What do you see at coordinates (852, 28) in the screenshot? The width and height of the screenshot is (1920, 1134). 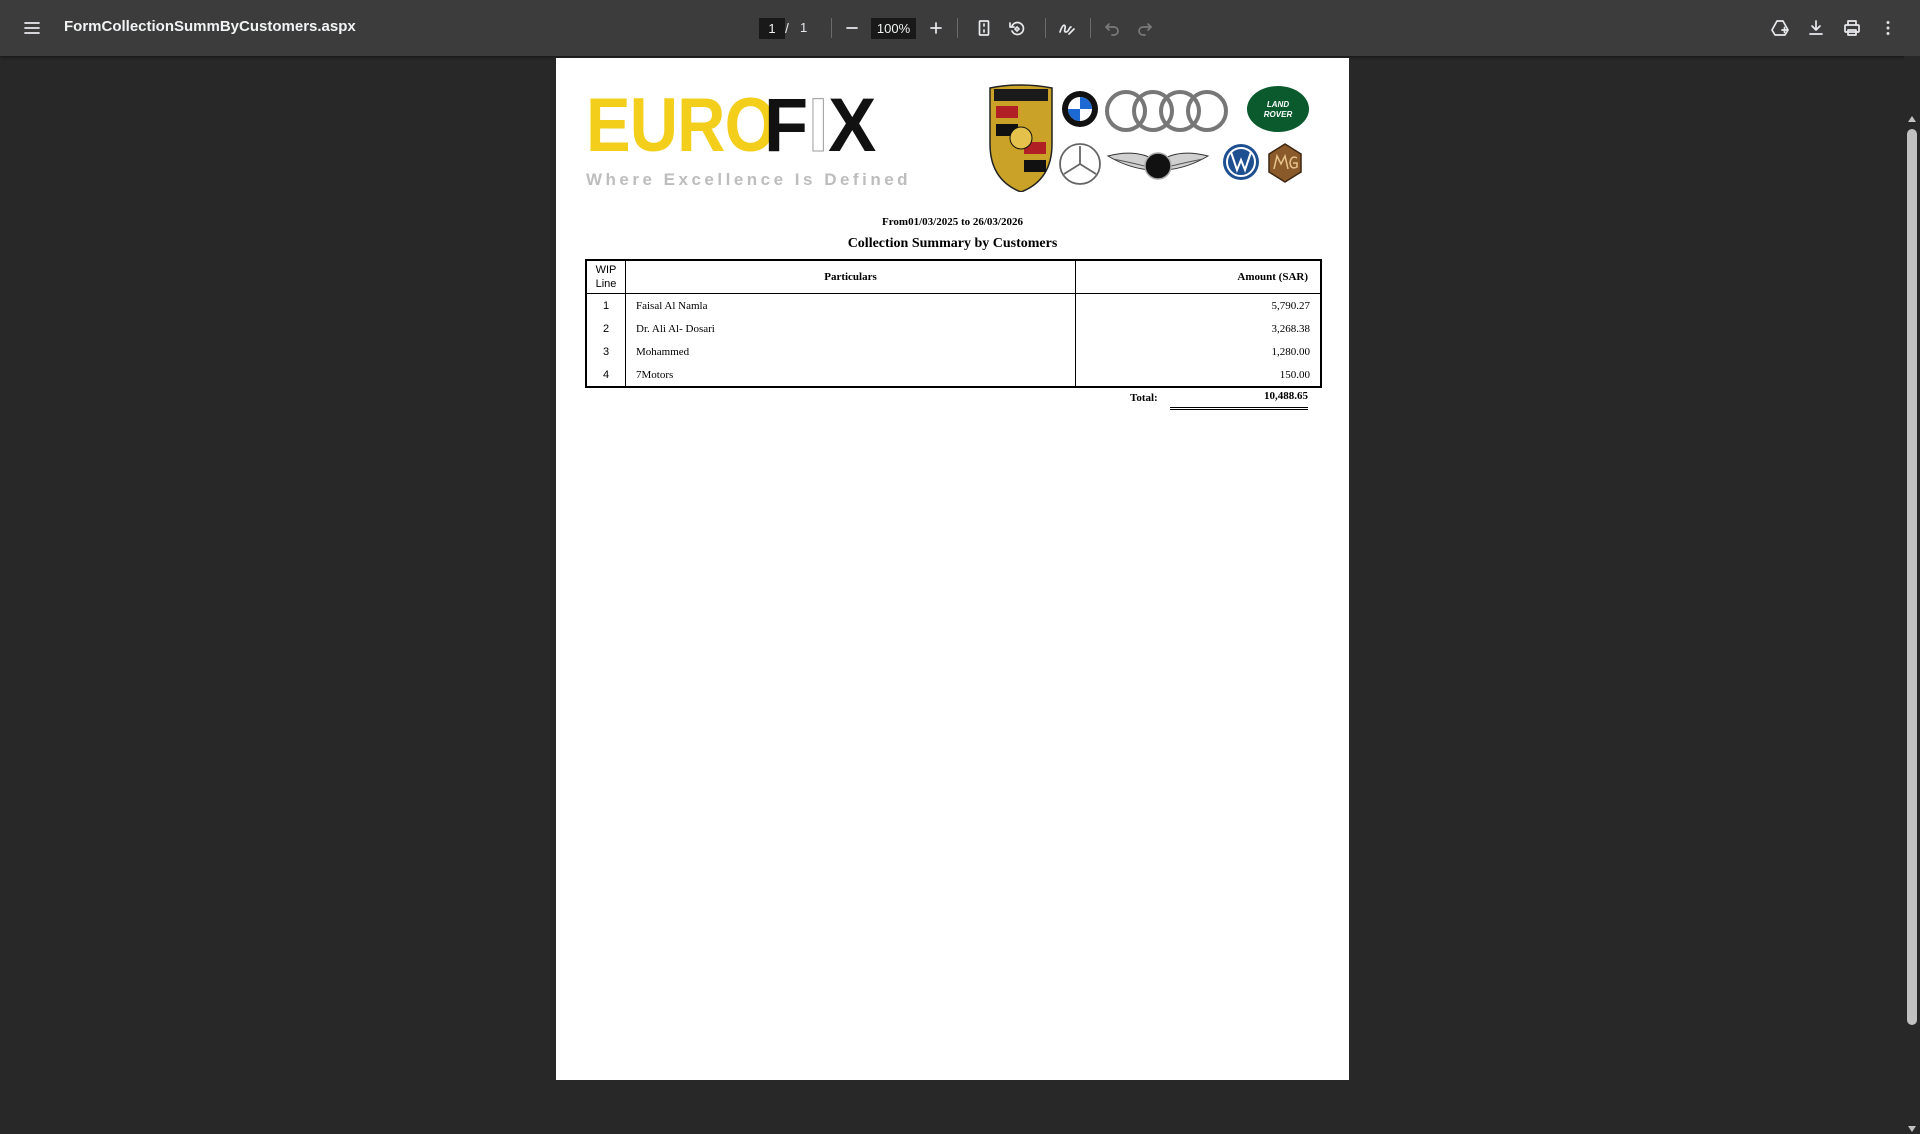 I see `zoom-out-icon` at bounding box center [852, 28].